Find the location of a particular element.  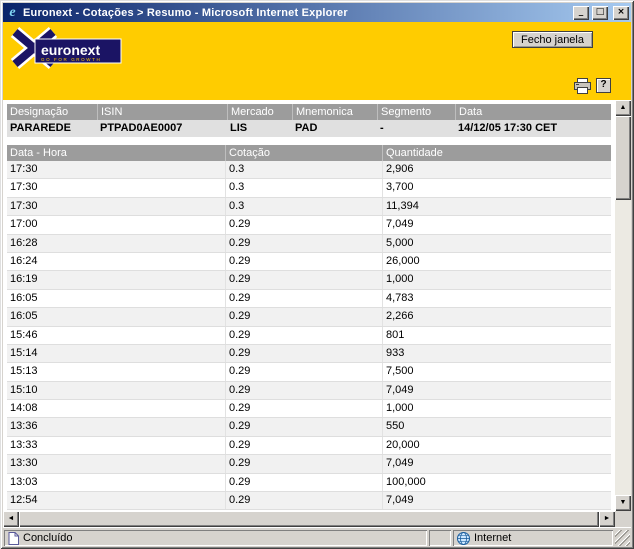

quotes-header-cell: Data - Hora is located at coordinates (116, 153).